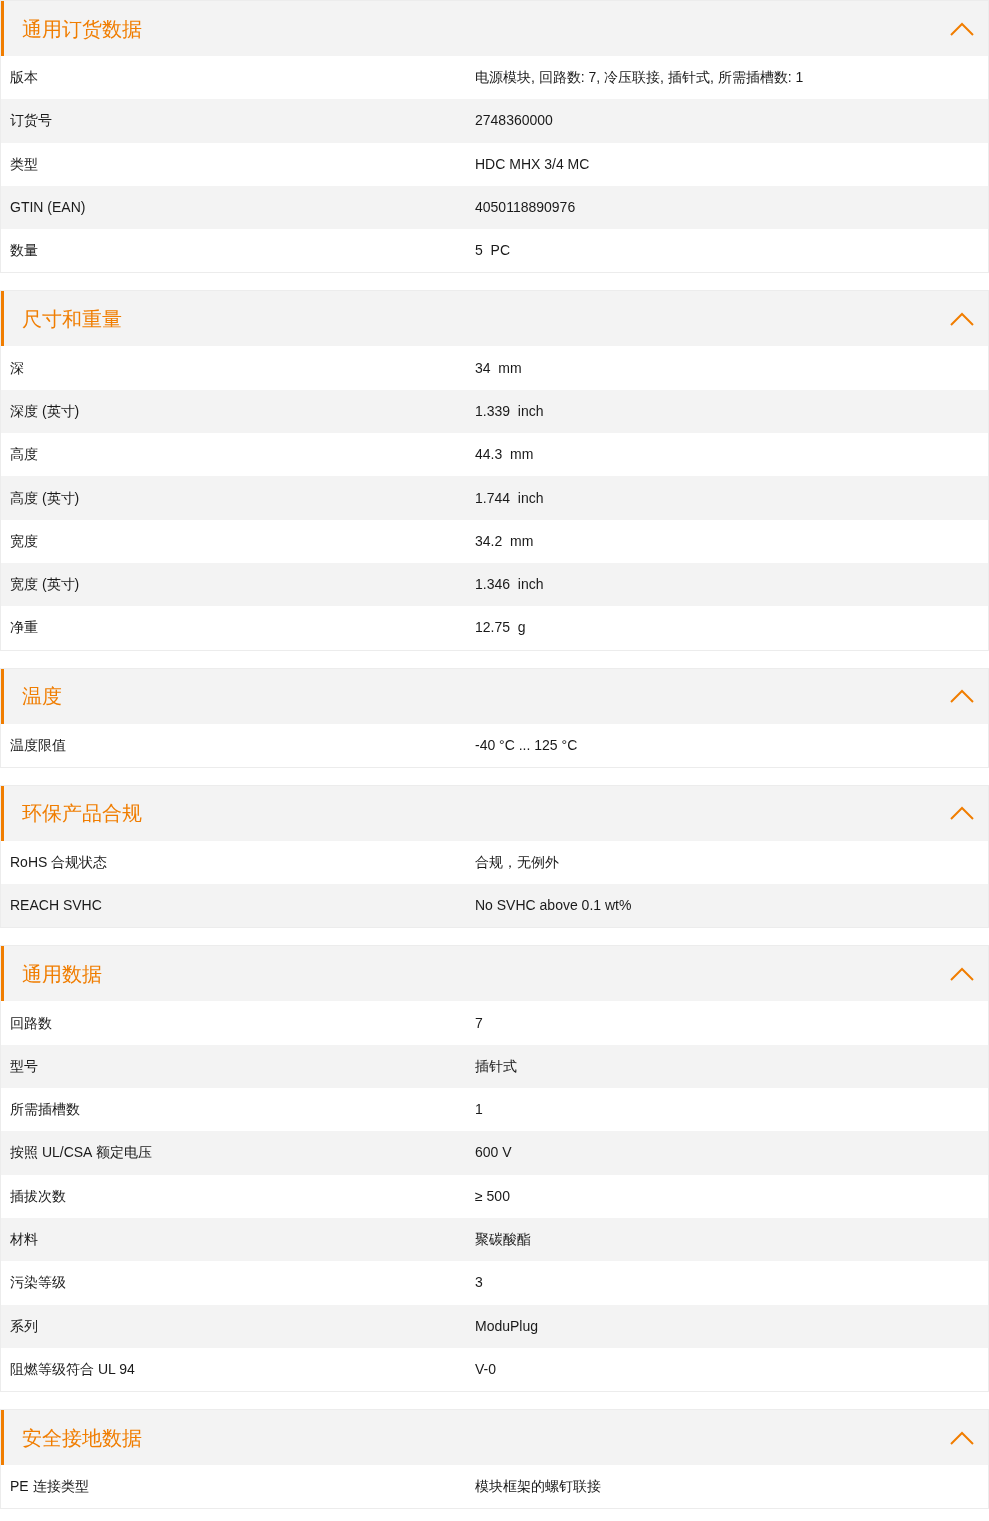  I want to click on property-label: 类型, so click(24, 164).